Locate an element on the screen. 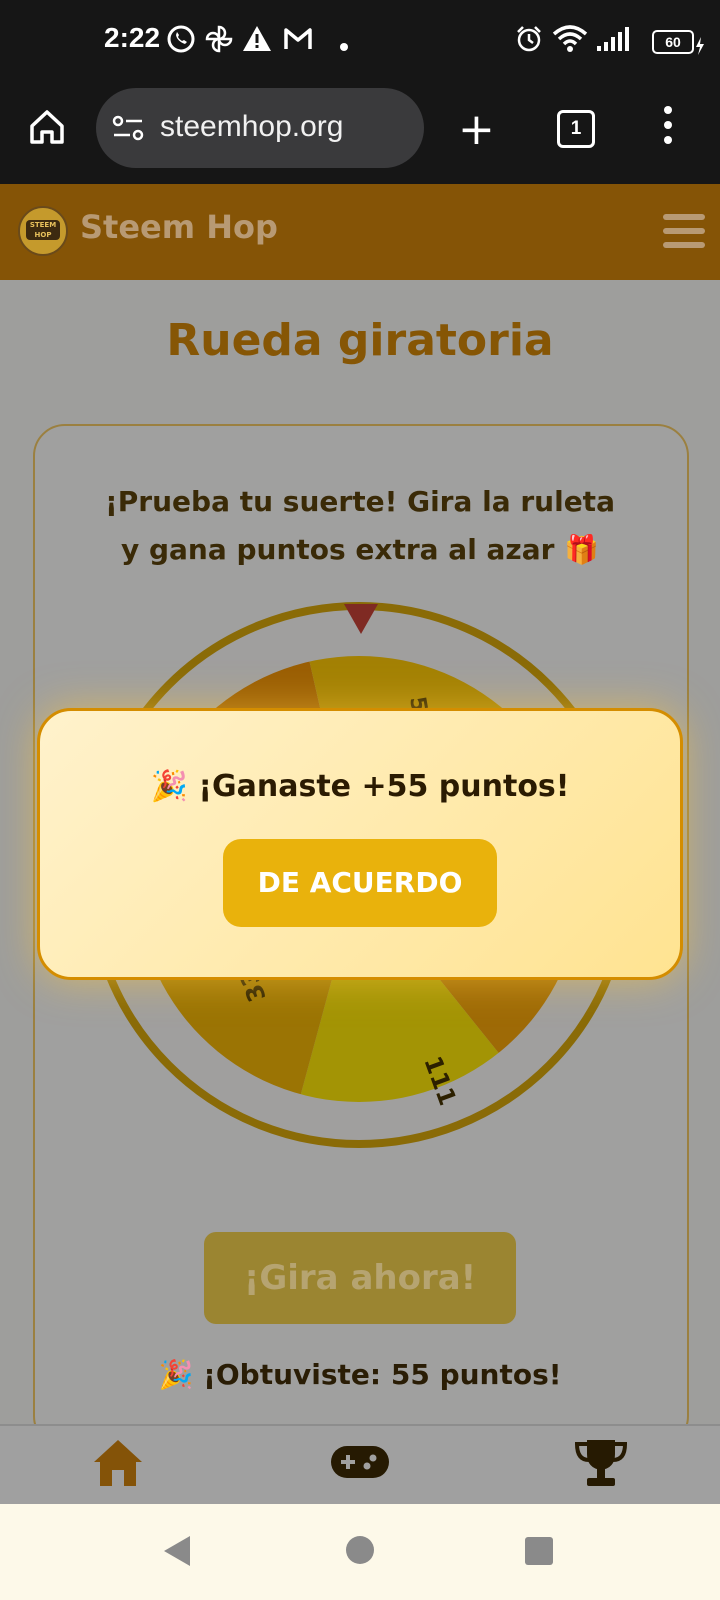 This screenshot has width=720, height=1600. trophy-icon is located at coordinates (601, 1465).